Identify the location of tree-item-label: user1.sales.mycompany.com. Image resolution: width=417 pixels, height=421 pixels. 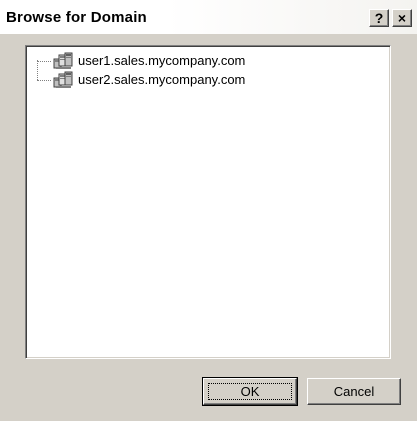
(162, 60).